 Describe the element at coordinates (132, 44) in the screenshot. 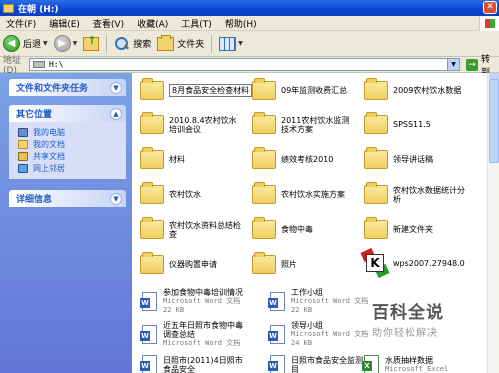

I see `search-button: 搜索` at that location.